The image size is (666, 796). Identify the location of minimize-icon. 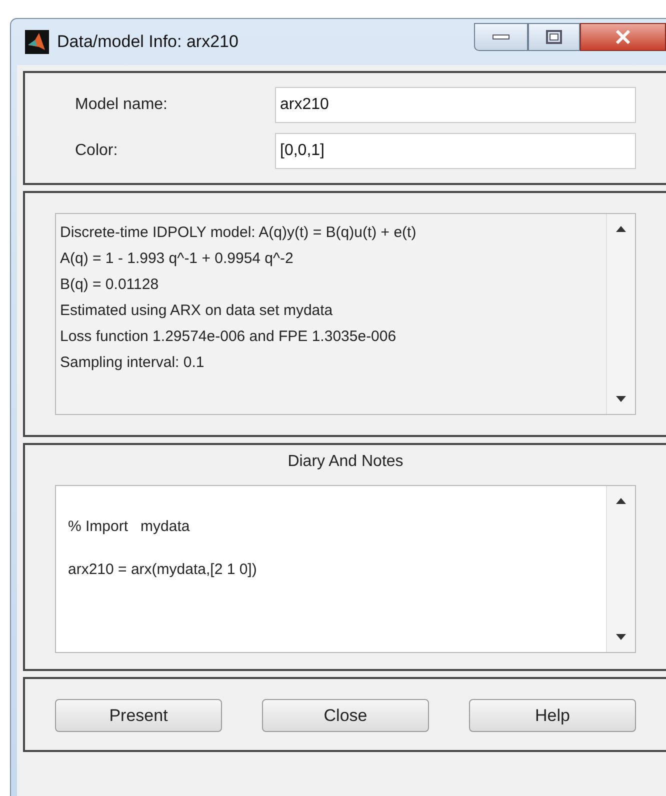
(501, 37).